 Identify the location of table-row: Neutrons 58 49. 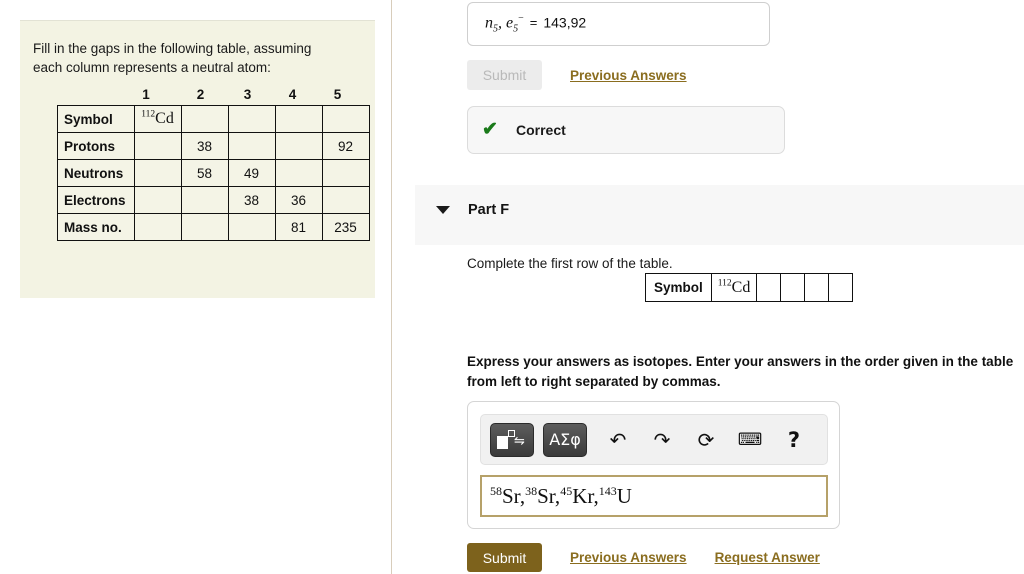
(213, 173).